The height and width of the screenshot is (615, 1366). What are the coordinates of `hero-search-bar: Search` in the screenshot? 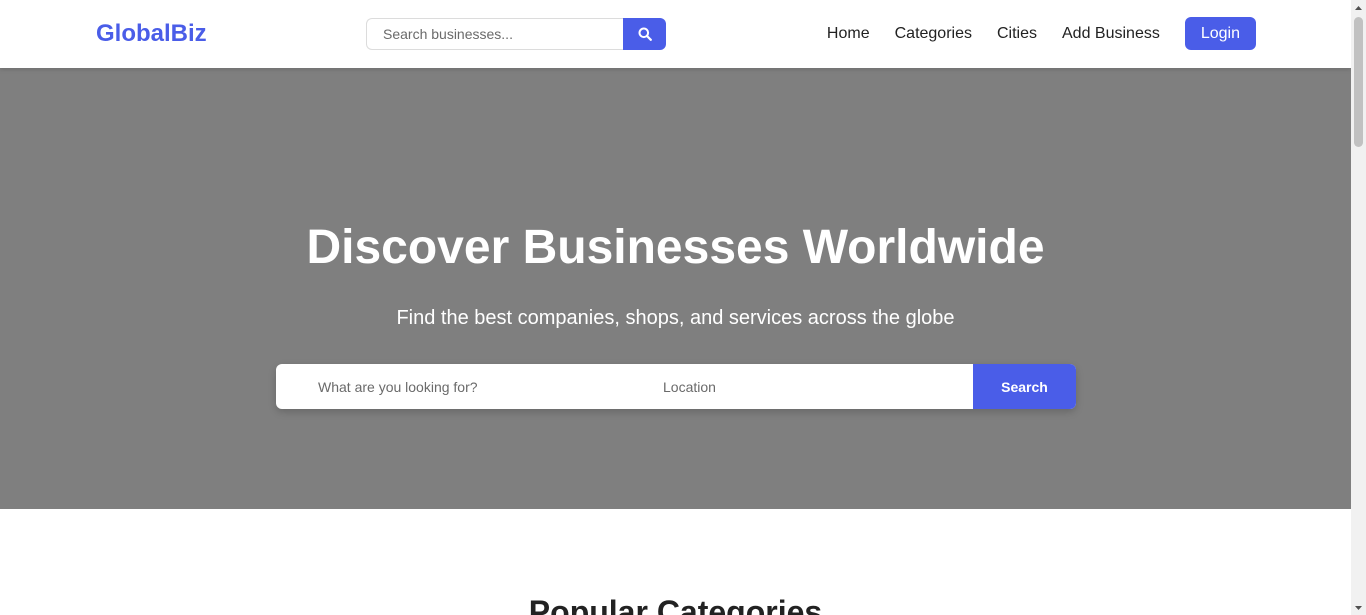 It's located at (676, 386).